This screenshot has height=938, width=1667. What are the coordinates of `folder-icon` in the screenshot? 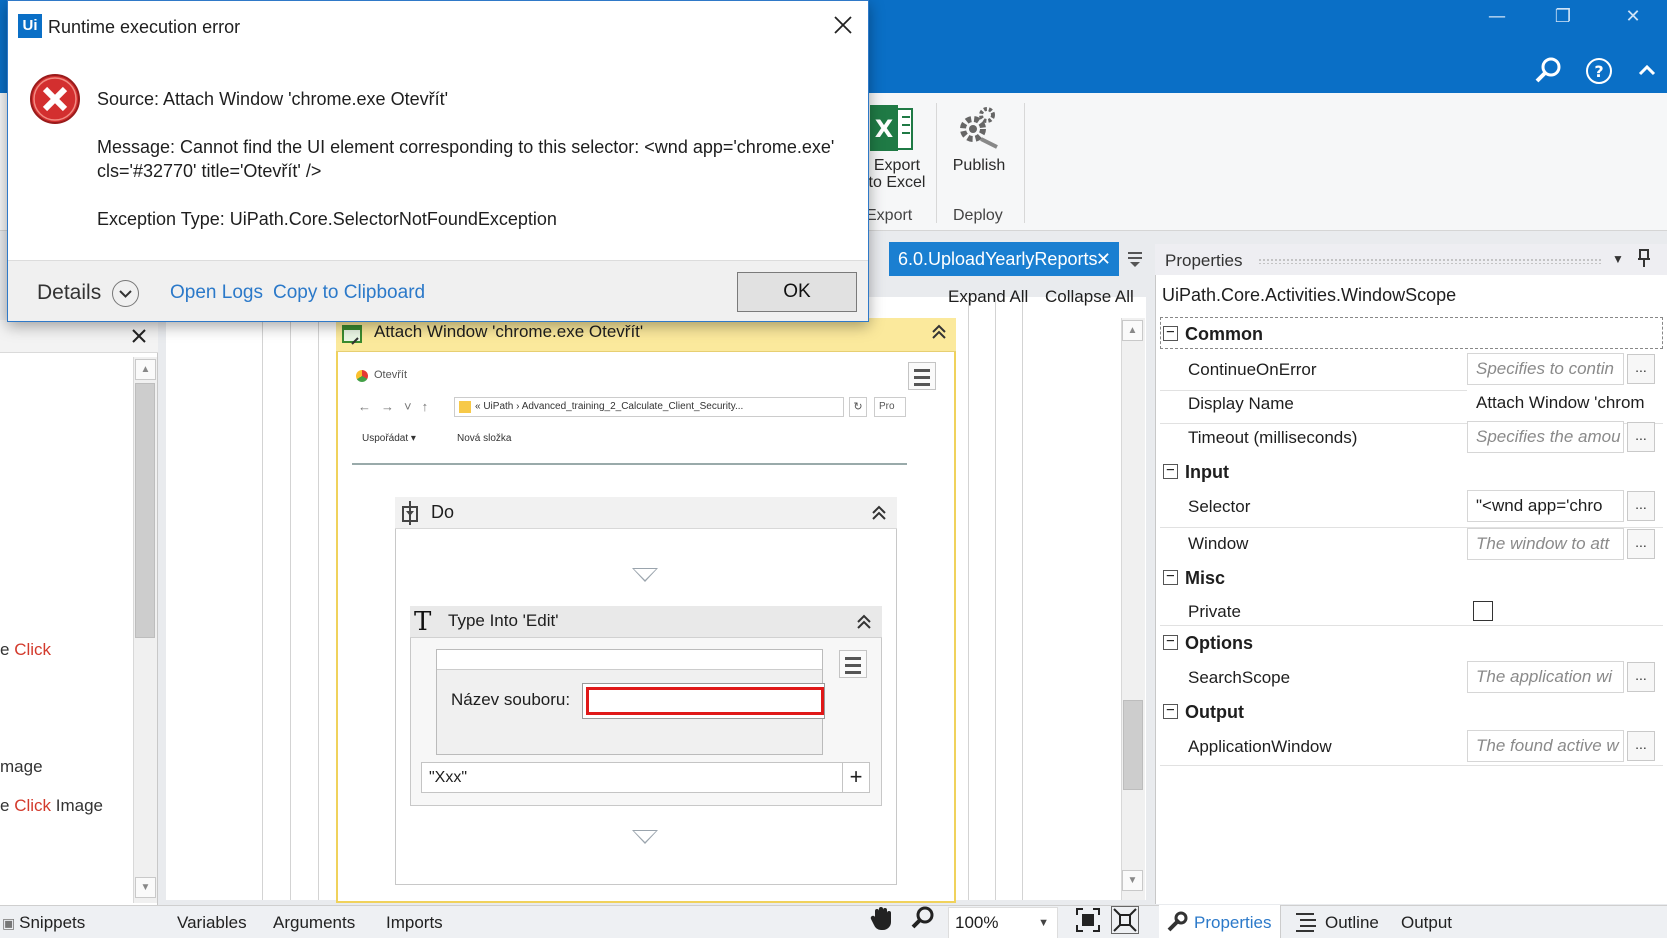 It's located at (465, 407).